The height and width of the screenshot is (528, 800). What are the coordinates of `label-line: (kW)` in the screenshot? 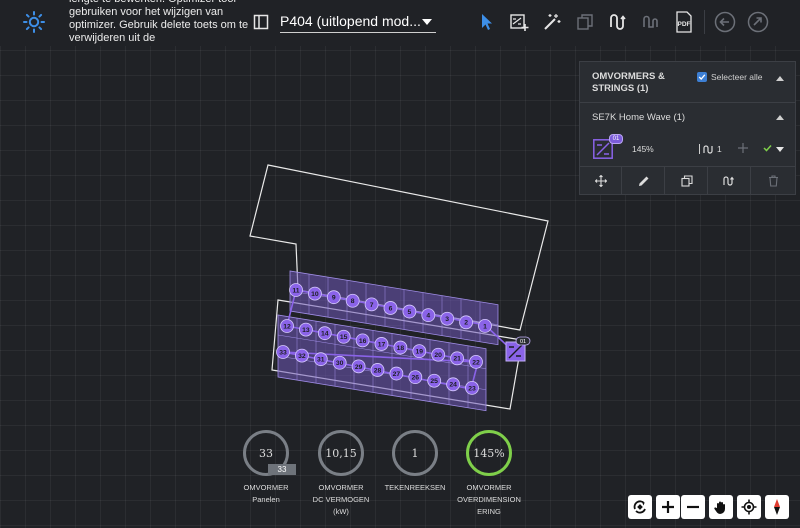 It's located at (341, 511).